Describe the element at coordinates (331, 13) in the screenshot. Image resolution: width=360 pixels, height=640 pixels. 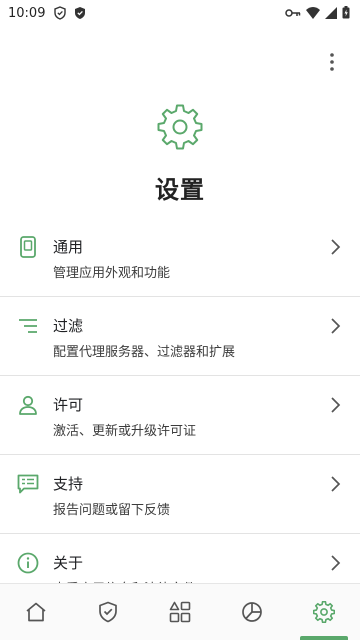
I see `signal-icon` at that location.